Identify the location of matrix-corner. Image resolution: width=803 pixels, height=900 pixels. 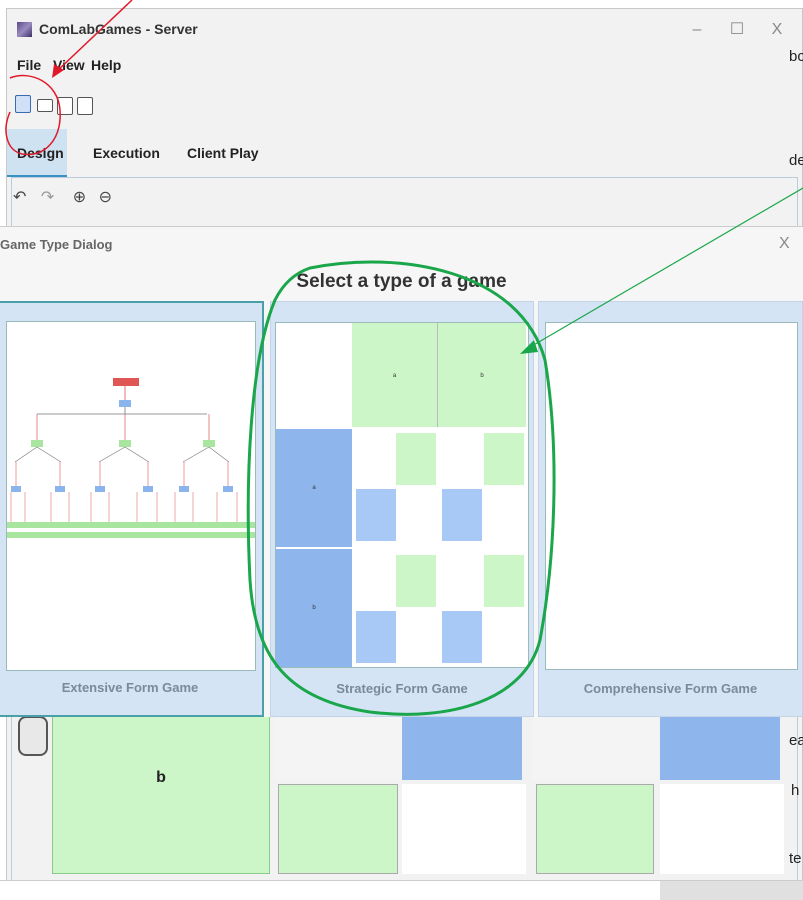
(314, 375).